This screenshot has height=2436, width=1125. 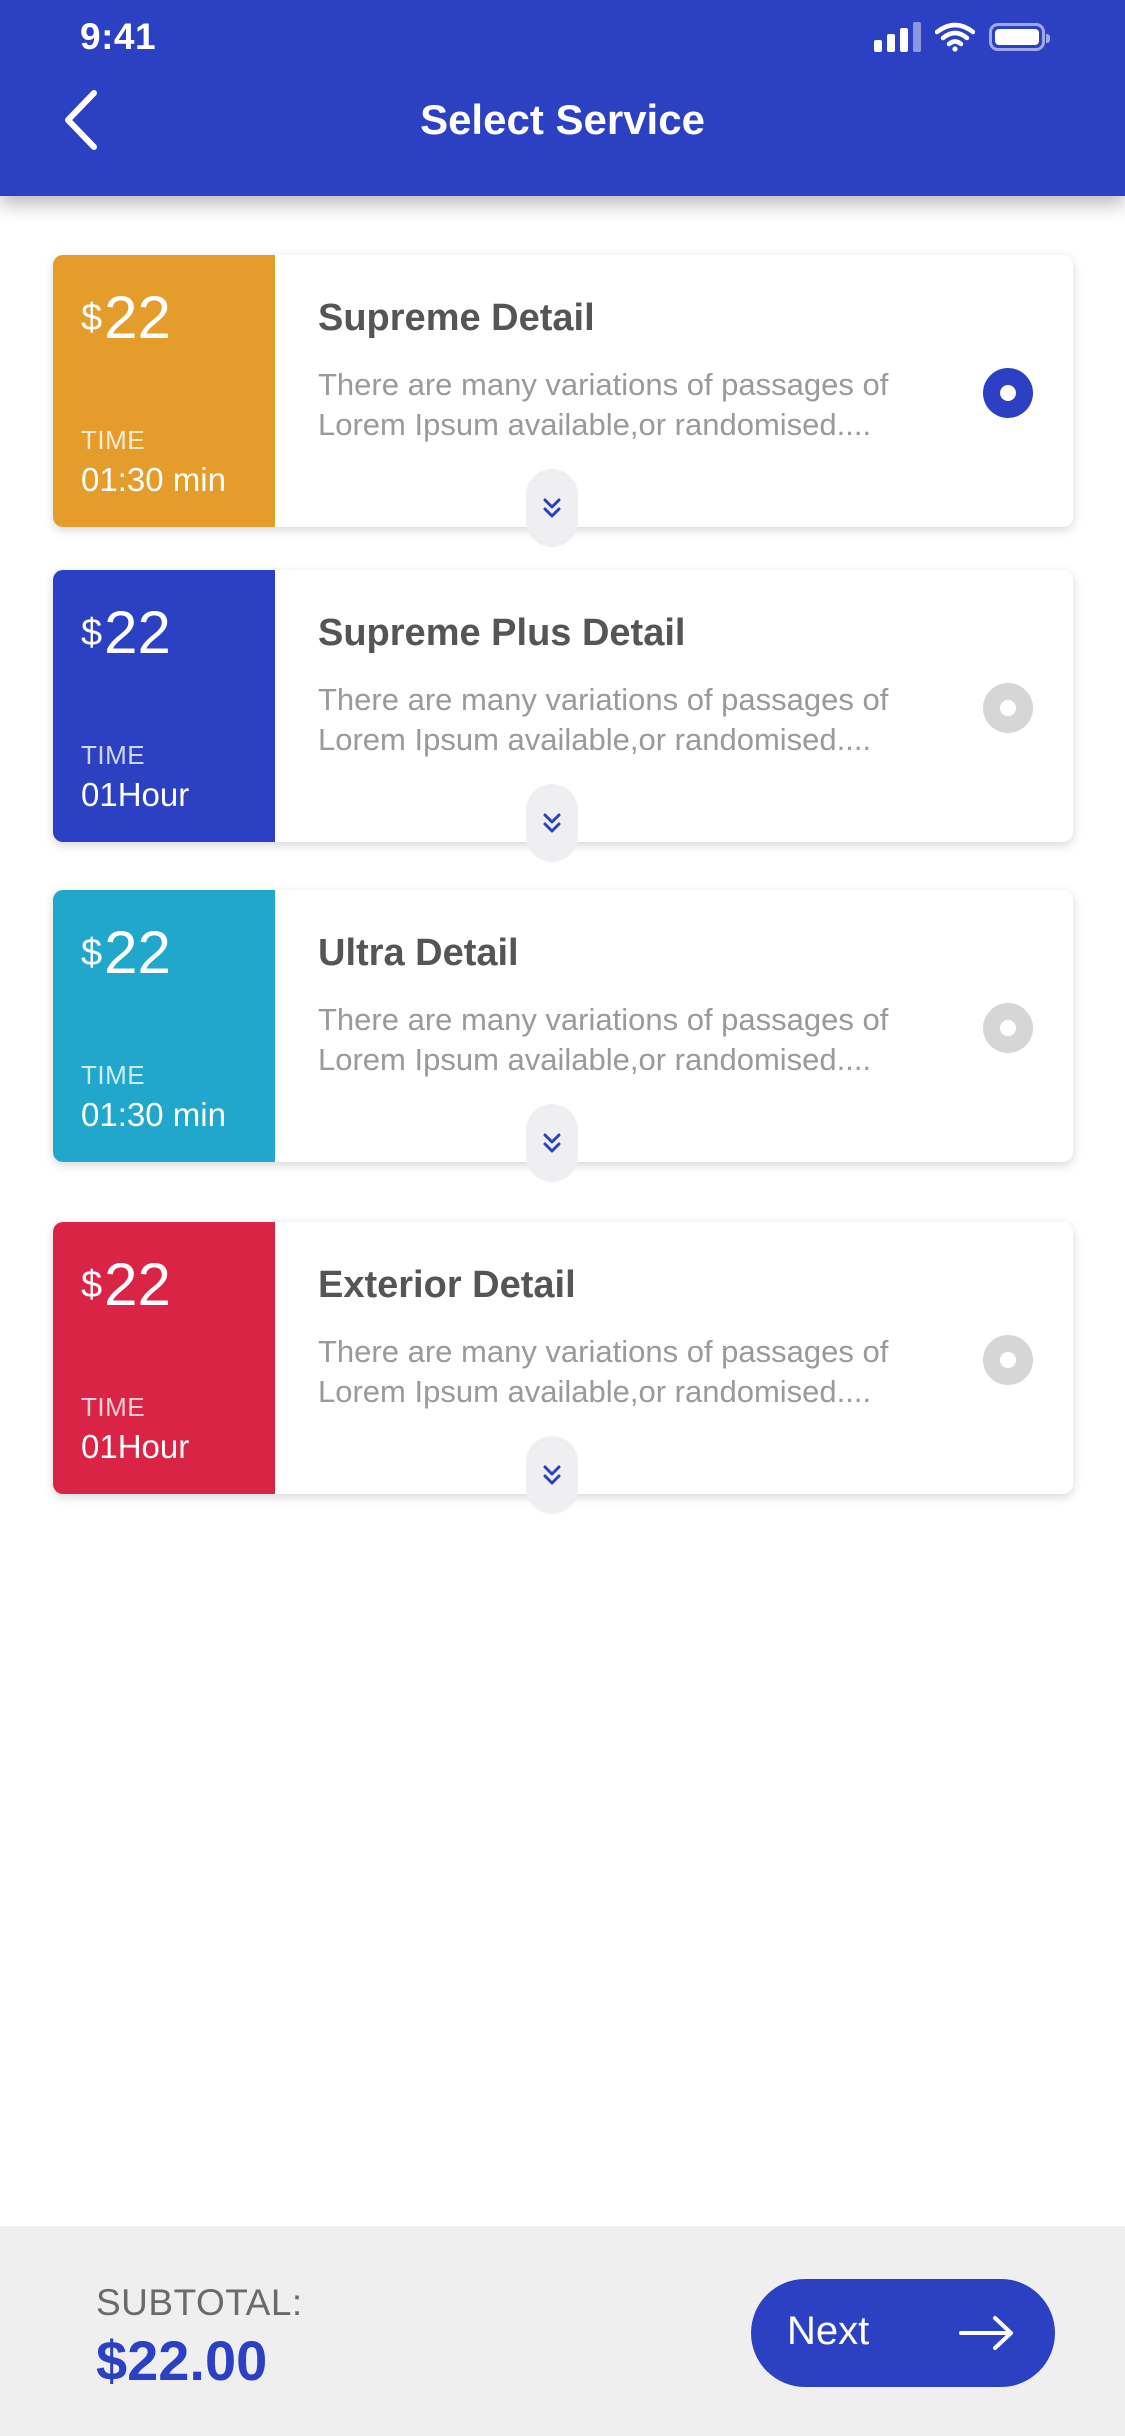 I want to click on app-header: 9:41 Select Service, so click(x=562, y=98).